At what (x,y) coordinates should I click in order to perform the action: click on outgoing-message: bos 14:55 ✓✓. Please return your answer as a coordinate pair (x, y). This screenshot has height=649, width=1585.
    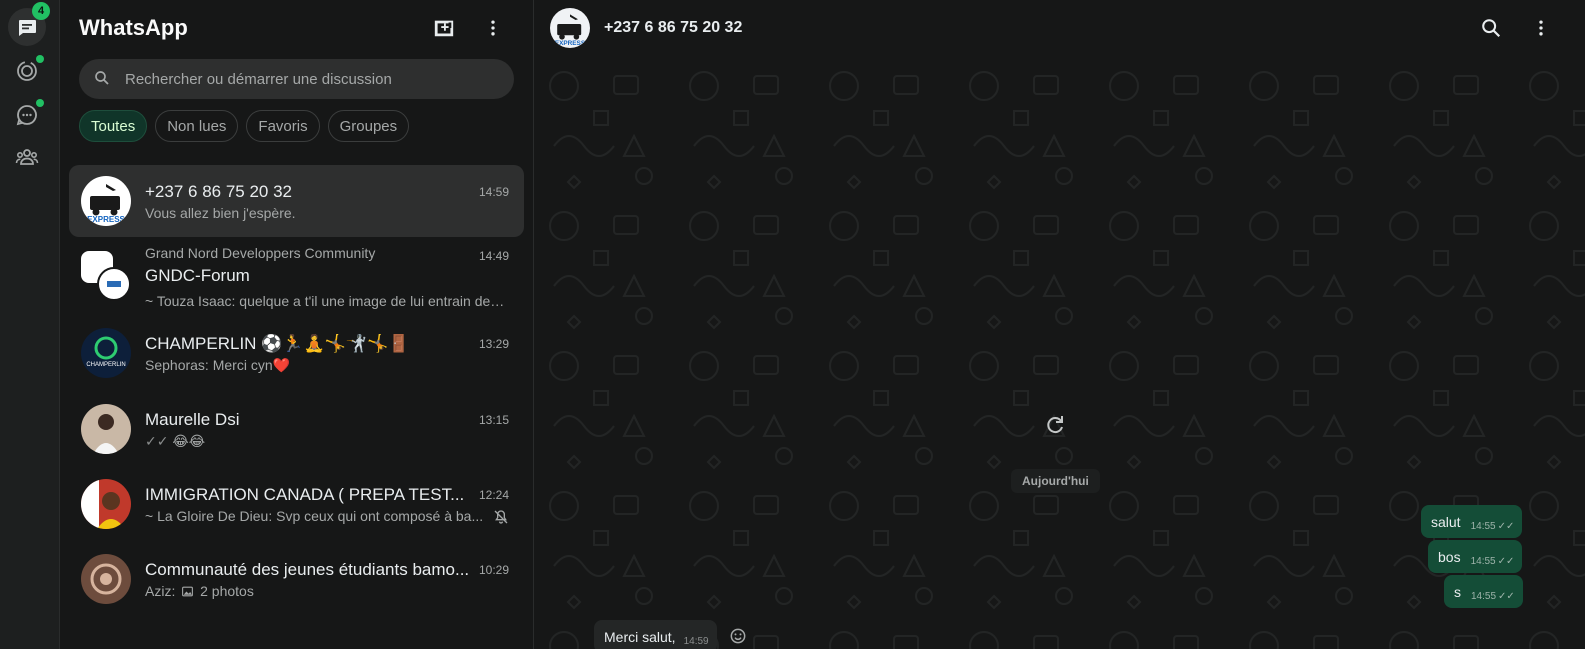
    Looking at the image, I should click on (1475, 556).